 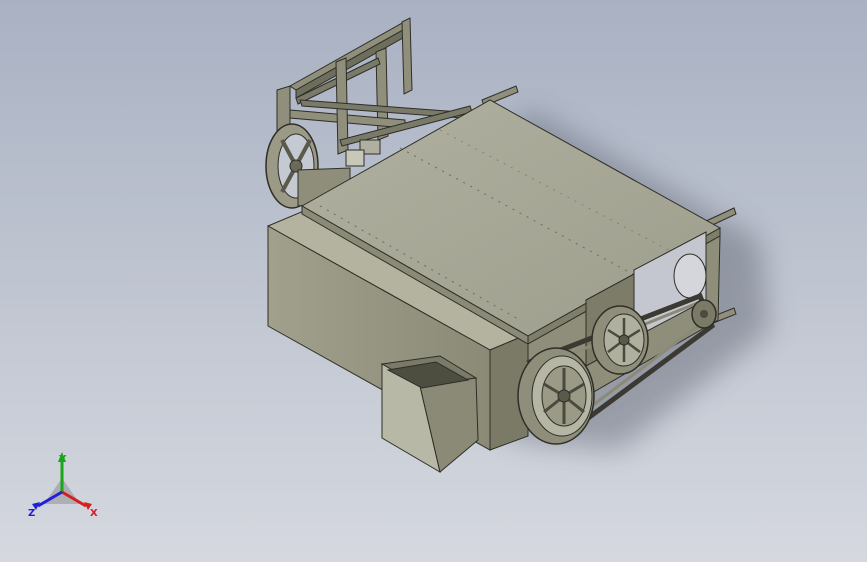 I want to click on triad-graphic: Y X Z, so click(x=63, y=485).